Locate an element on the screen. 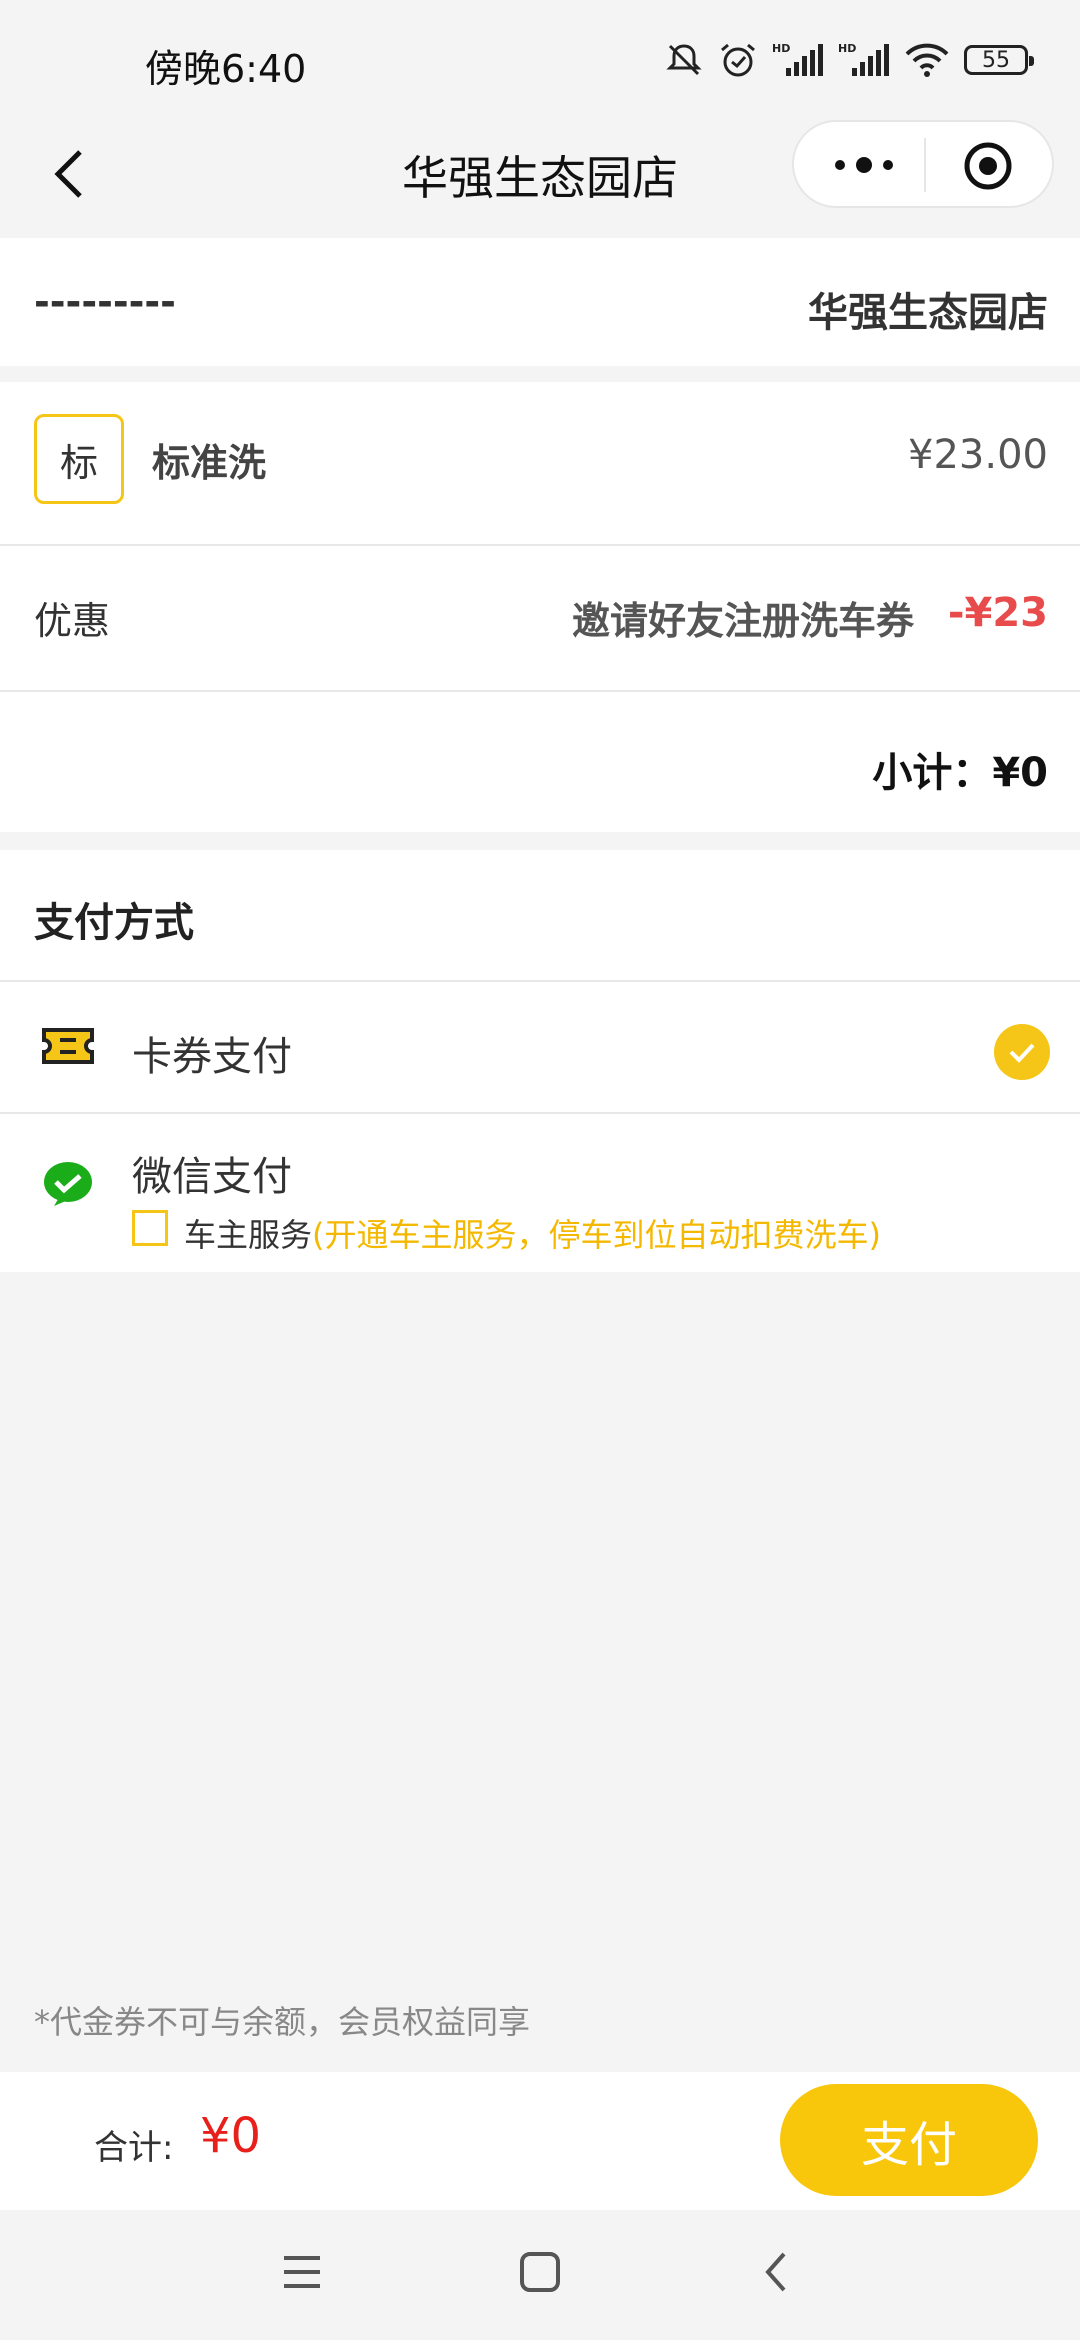 Image resolution: width=1080 pixels, height=2340 pixels. pay-button: 支付 is located at coordinates (909, 2140).